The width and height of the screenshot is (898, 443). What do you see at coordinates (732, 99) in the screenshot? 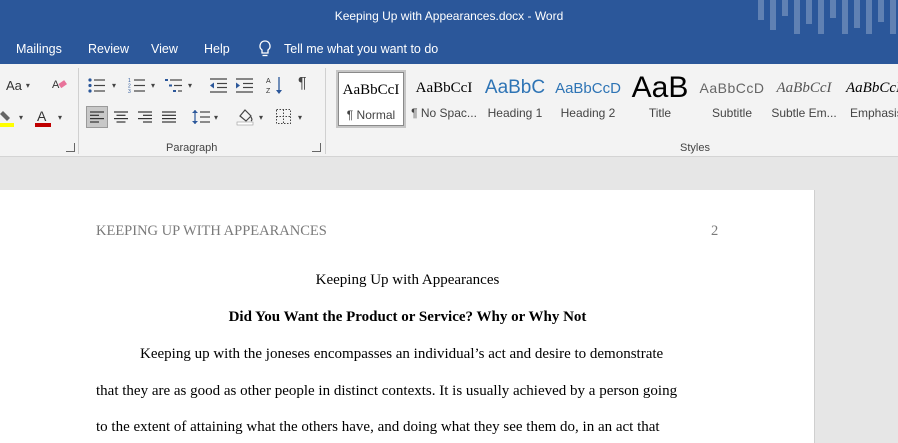
I see `style-subtitle: AaBbCcD Subtitle` at bounding box center [732, 99].